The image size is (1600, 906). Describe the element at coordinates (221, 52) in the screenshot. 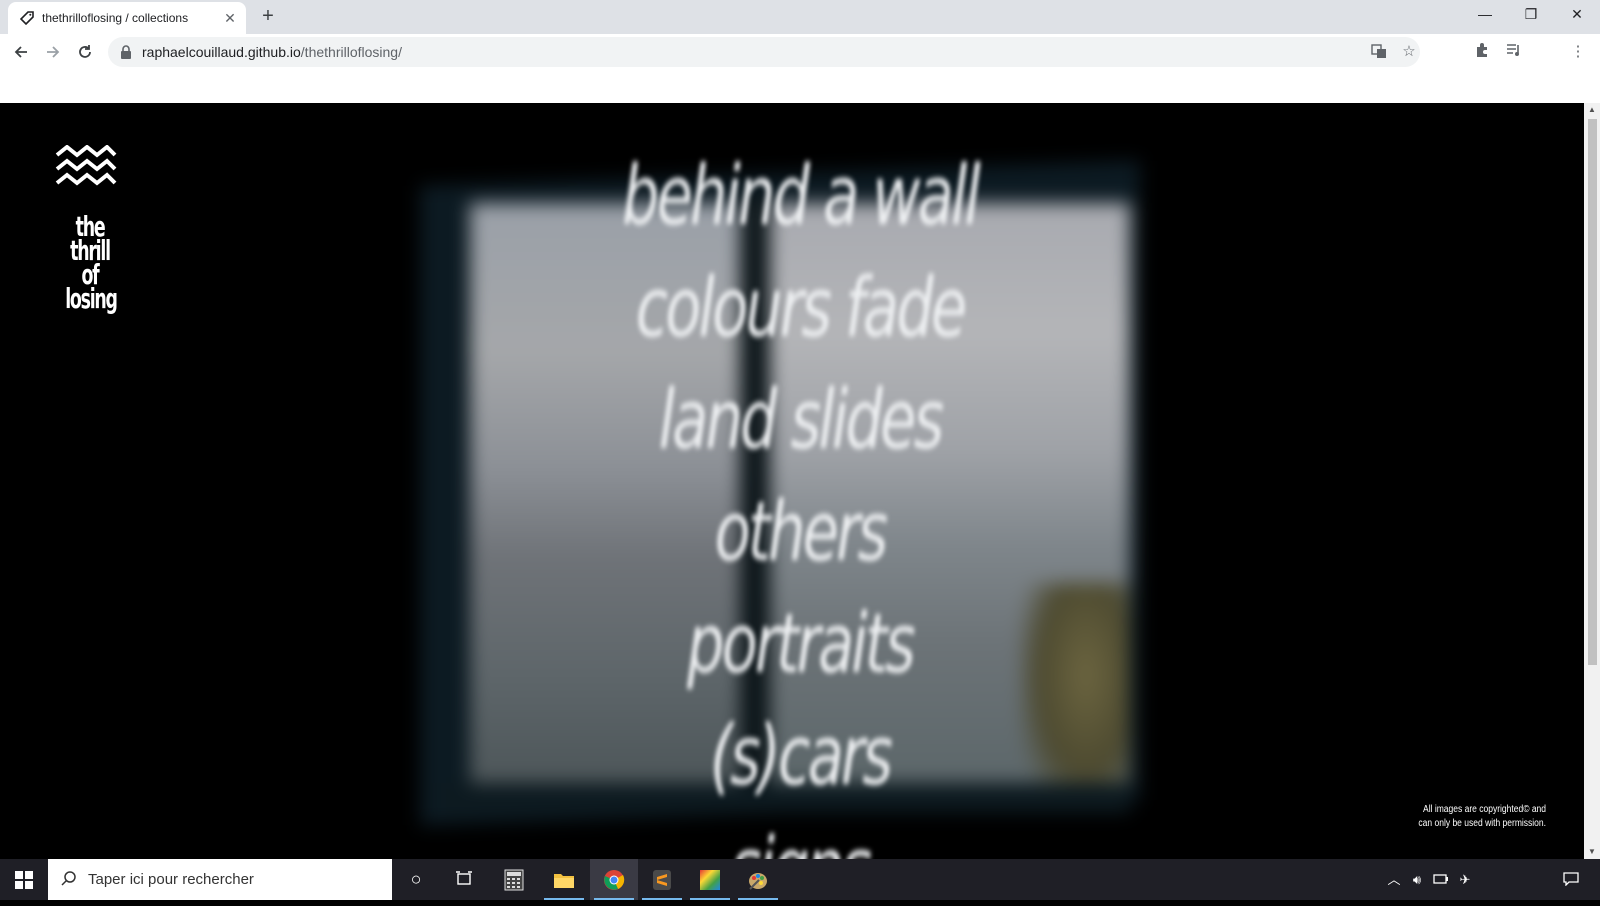

I see `url-host: raphaelcouillaud.github.io` at that location.